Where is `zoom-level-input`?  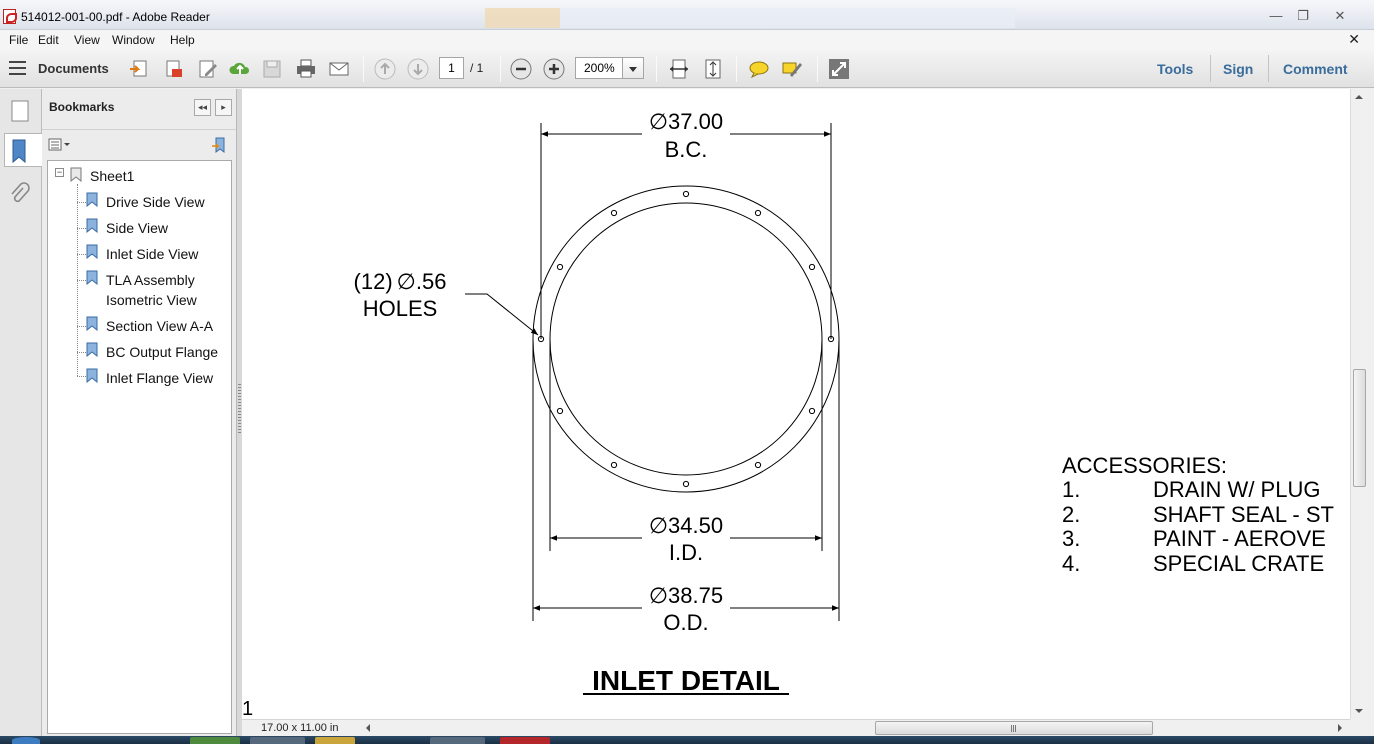 zoom-level-input is located at coordinates (599, 68).